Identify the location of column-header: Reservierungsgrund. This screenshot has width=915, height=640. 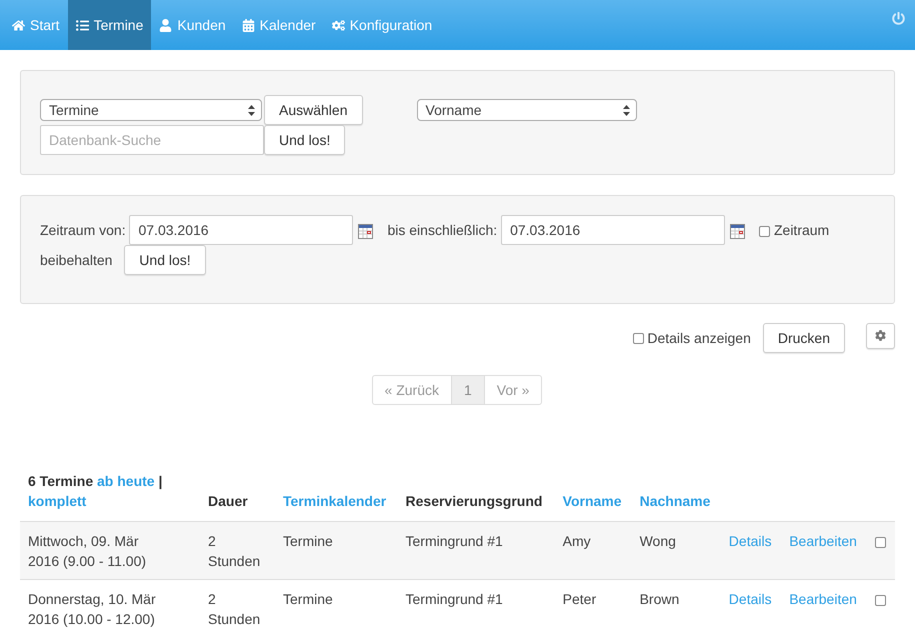
(476, 496).